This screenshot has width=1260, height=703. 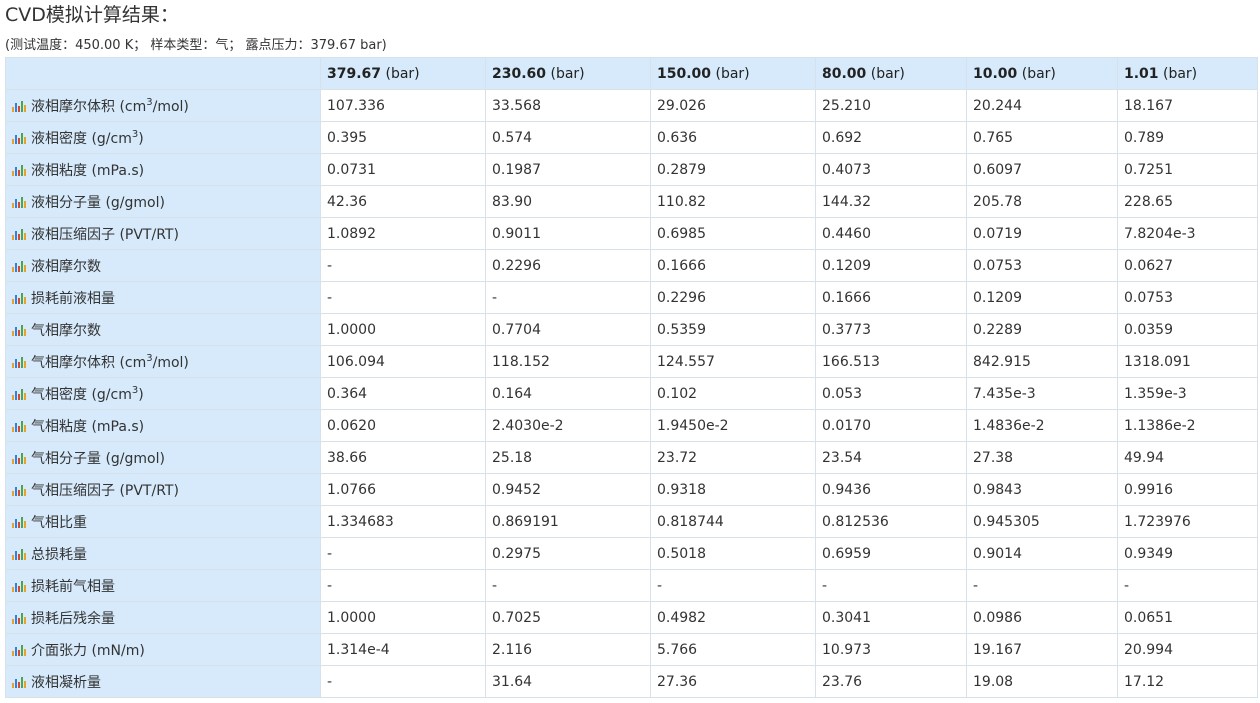 I want to click on table-row: 液相凝析量 -31.64 27.36 23.76 19.08 17.12, so click(x=631, y=681).